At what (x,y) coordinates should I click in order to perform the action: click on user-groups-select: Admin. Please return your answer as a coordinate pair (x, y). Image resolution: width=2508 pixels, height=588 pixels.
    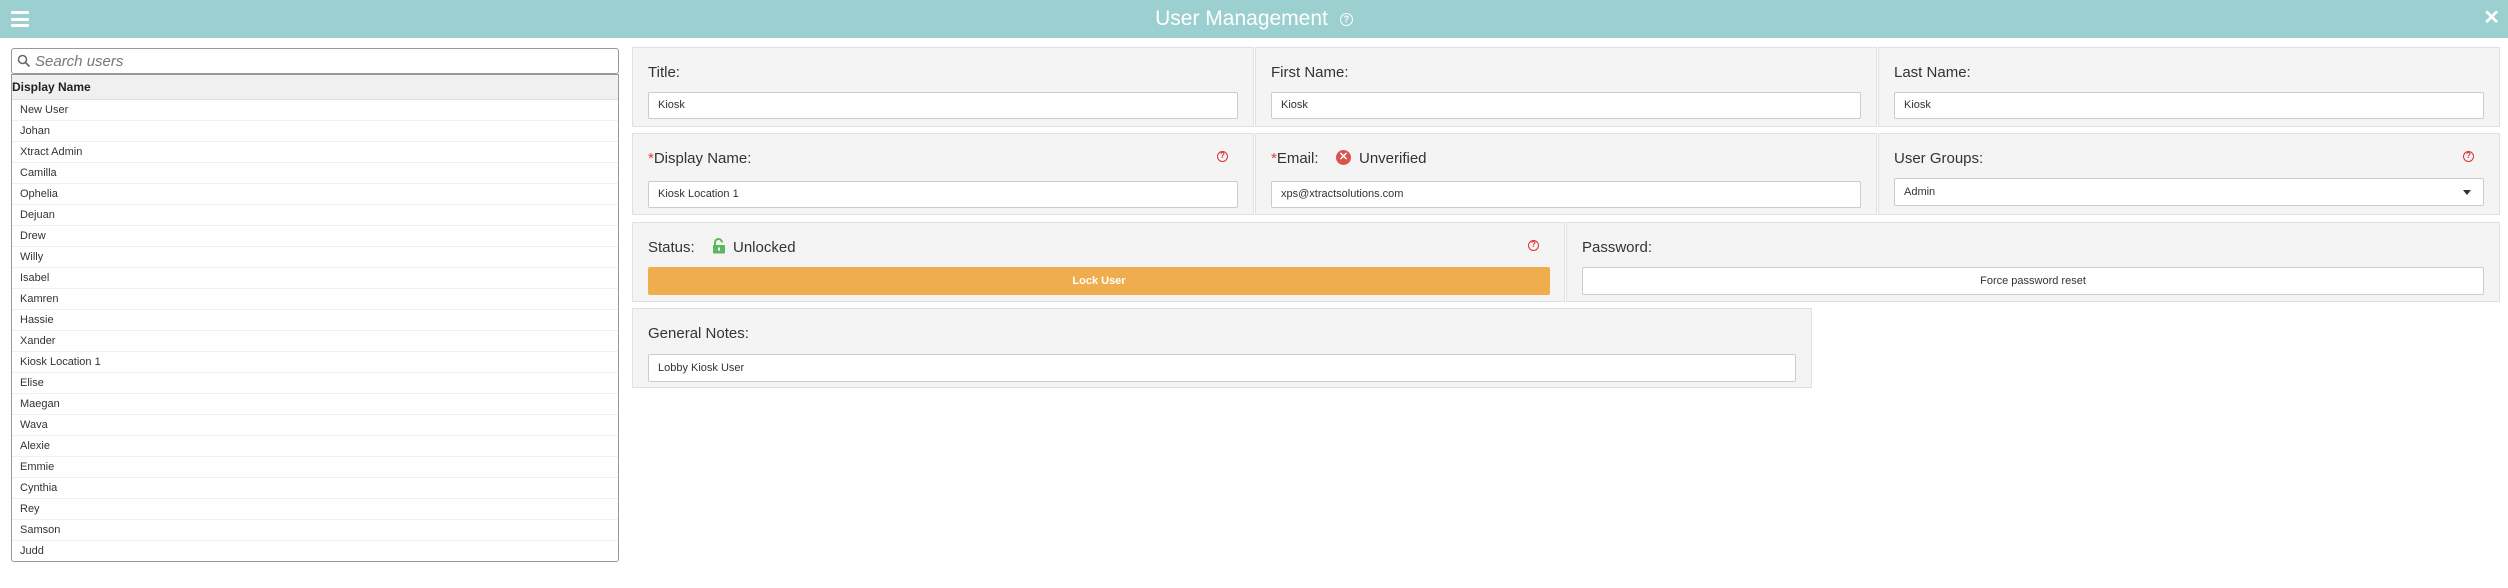
    Looking at the image, I should click on (2189, 192).